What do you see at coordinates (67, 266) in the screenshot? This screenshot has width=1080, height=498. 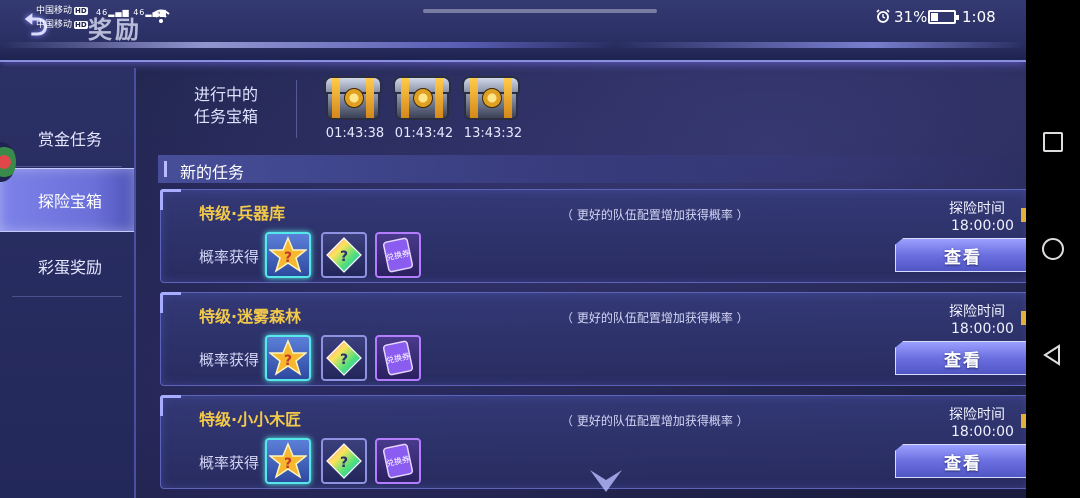 I see `sidebar-item-easter-egg: 彩蛋奖励` at bounding box center [67, 266].